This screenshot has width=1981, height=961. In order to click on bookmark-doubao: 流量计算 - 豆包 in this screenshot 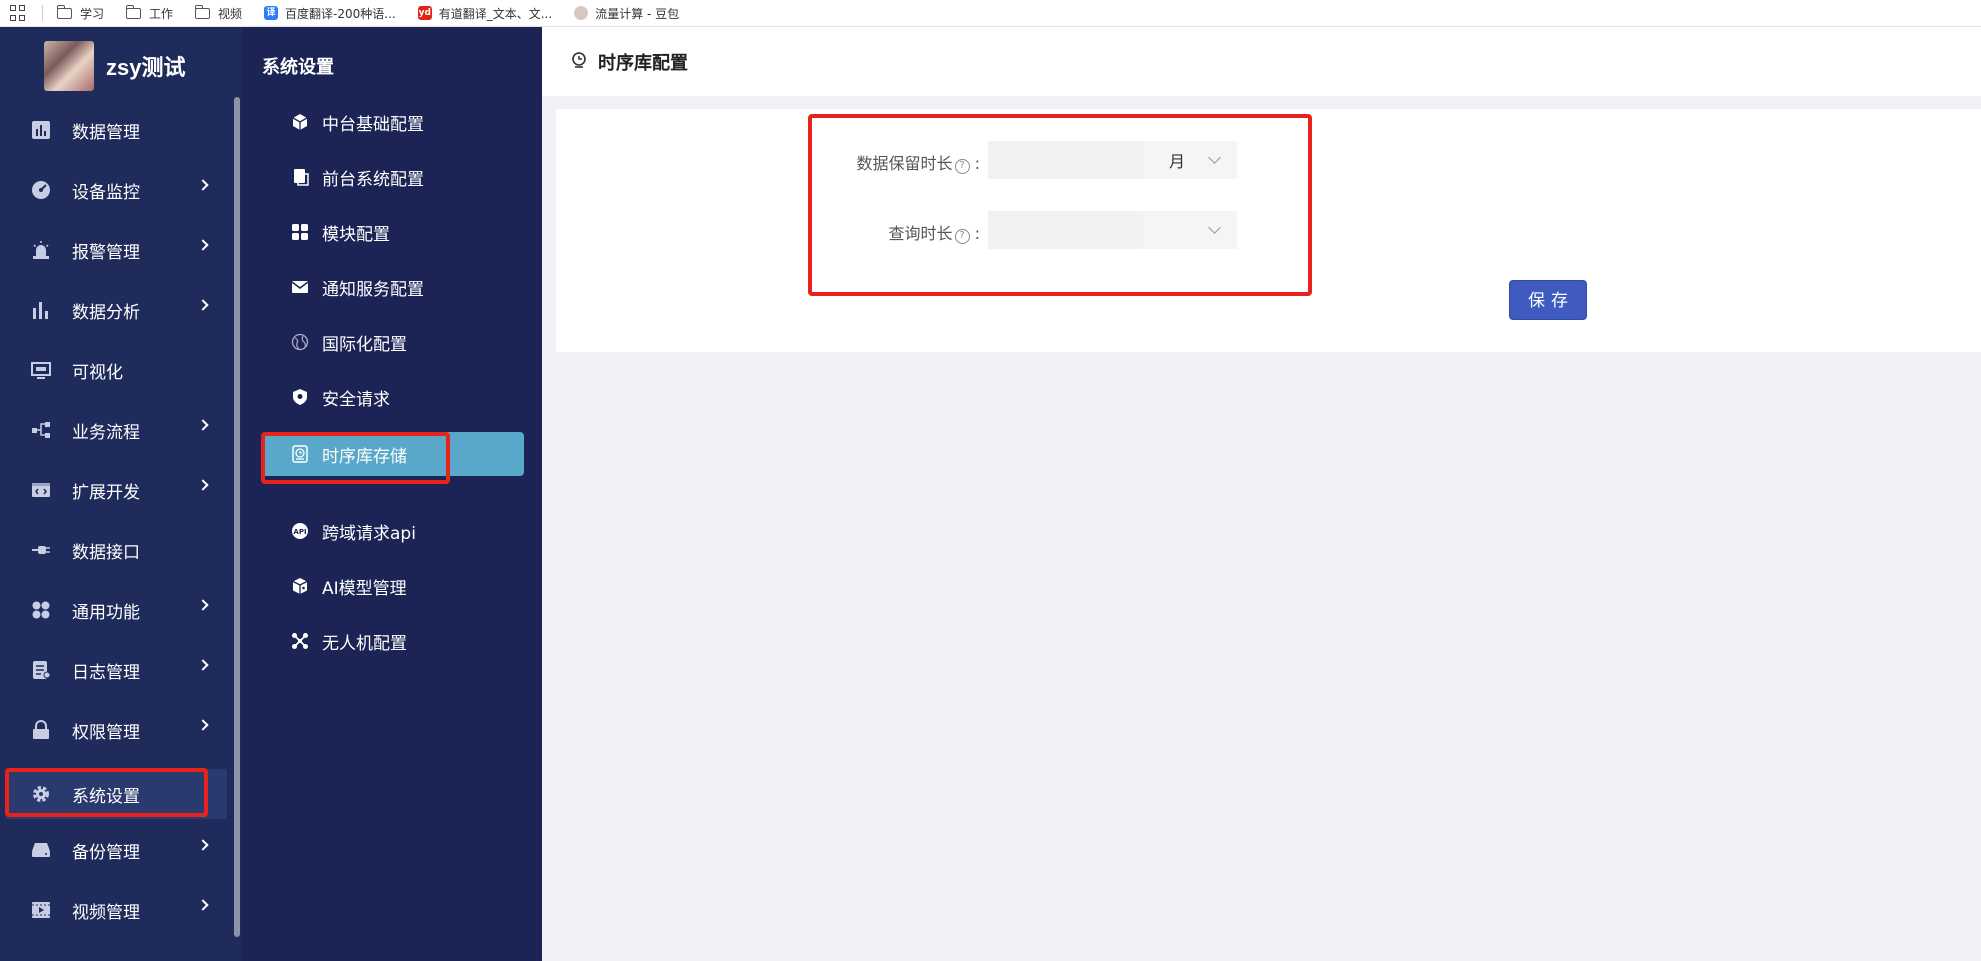, I will do `click(626, 13)`.